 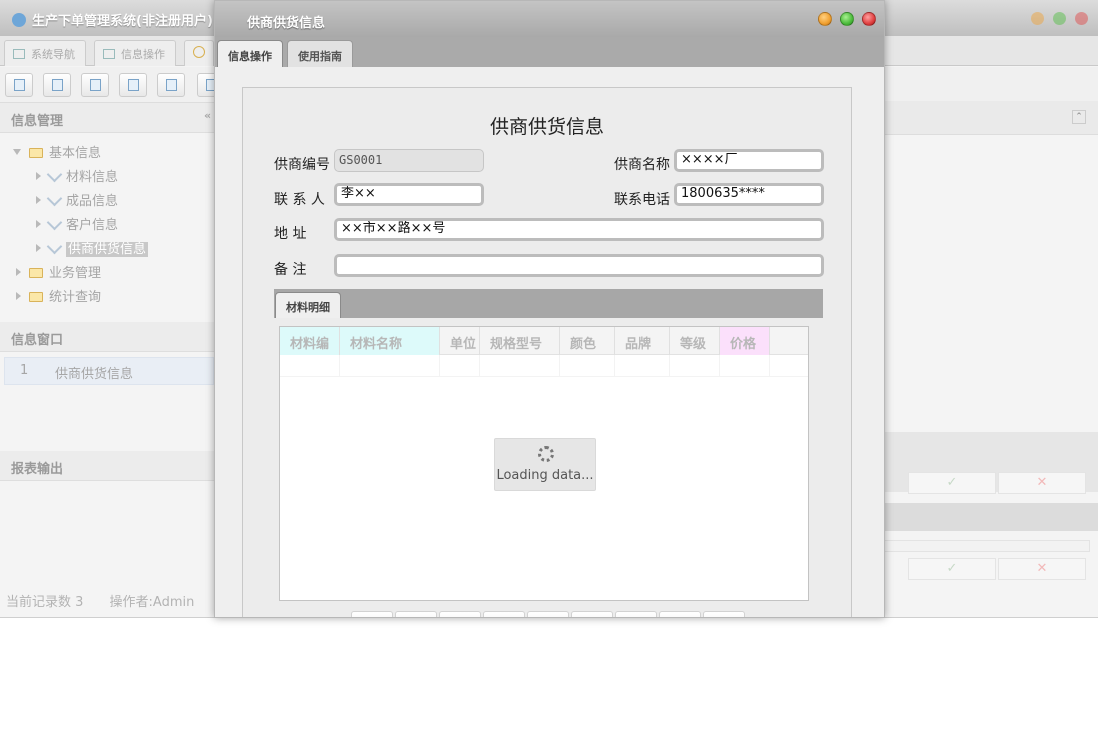 I want to click on table-row, so click(x=544, y=366).